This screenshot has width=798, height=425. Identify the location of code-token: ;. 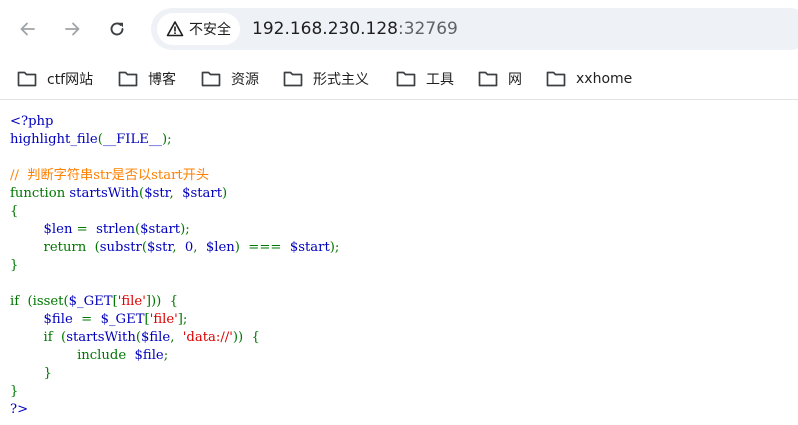
(166, 355).